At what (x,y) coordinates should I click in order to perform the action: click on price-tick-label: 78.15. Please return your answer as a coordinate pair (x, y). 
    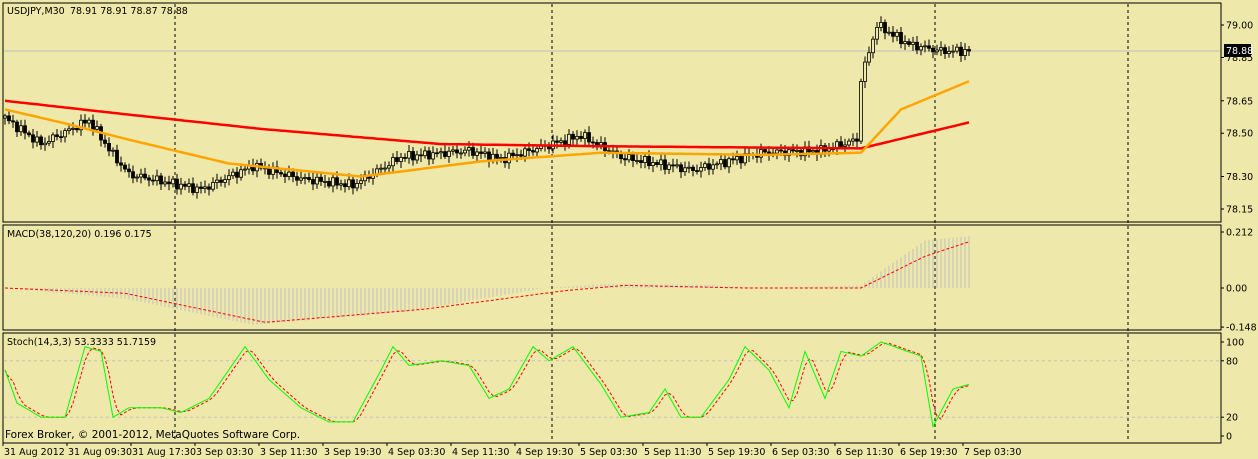
    Looking at the image, I should click on (1239, 210).